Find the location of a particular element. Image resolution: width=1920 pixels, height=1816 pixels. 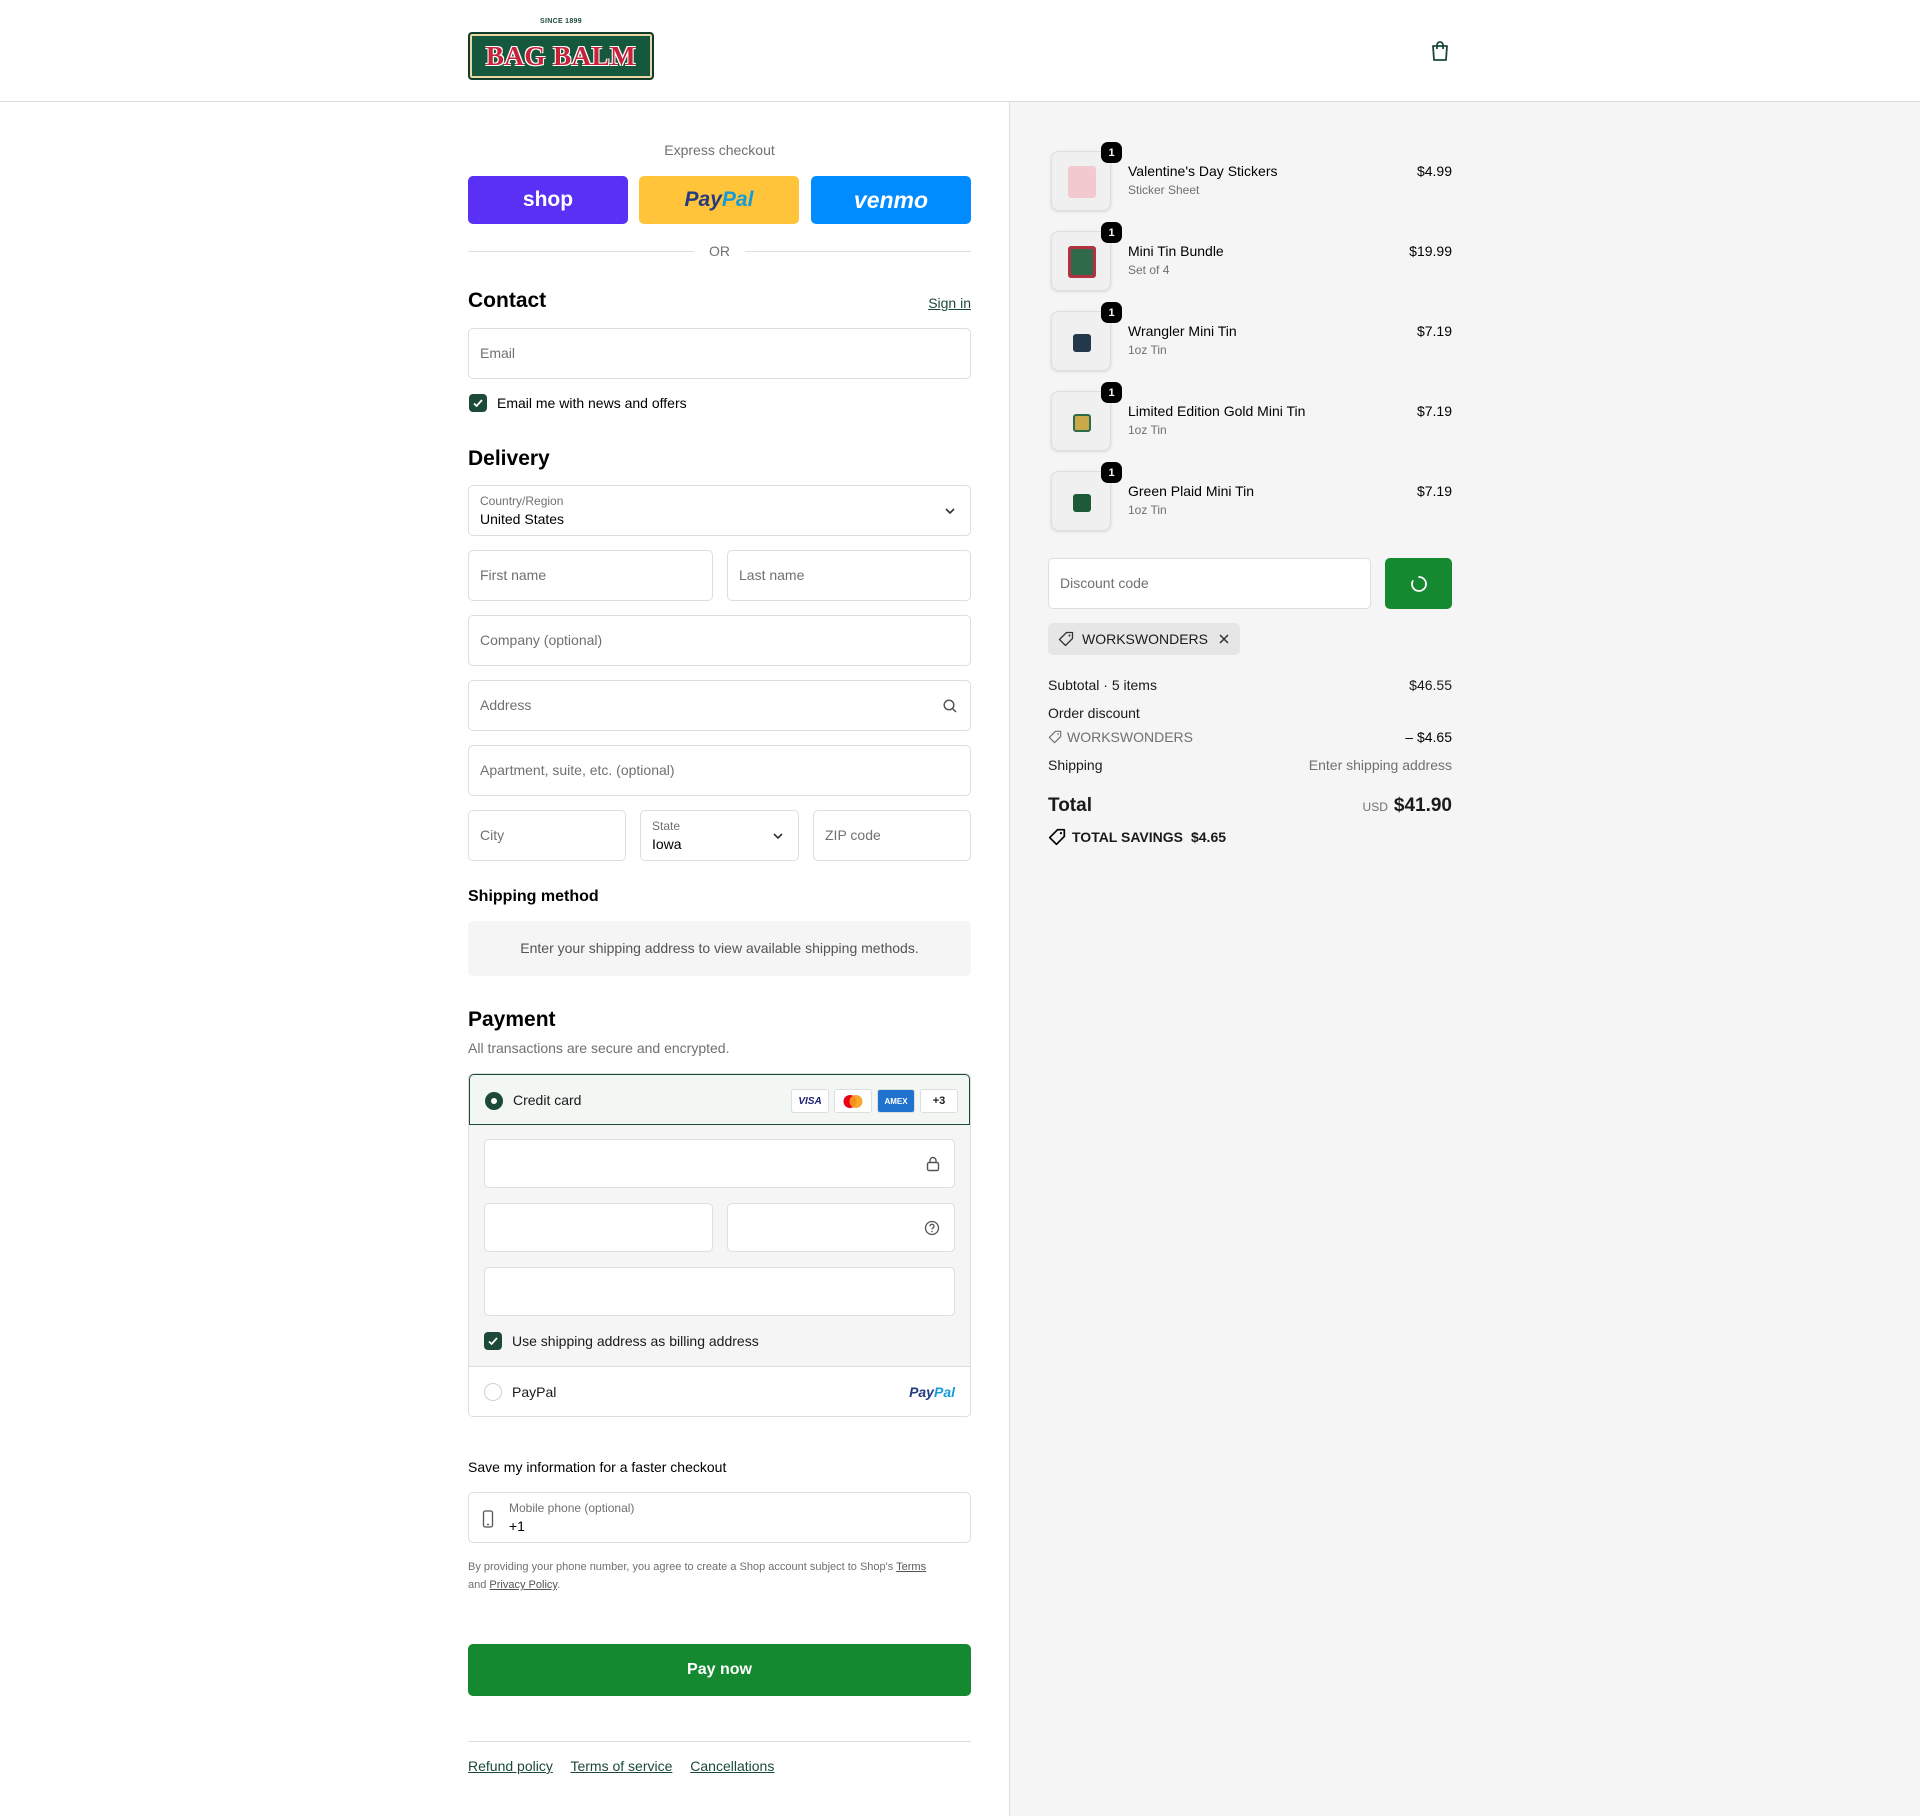

first-name-placeholder: First name is located at coordinates (513, 575).